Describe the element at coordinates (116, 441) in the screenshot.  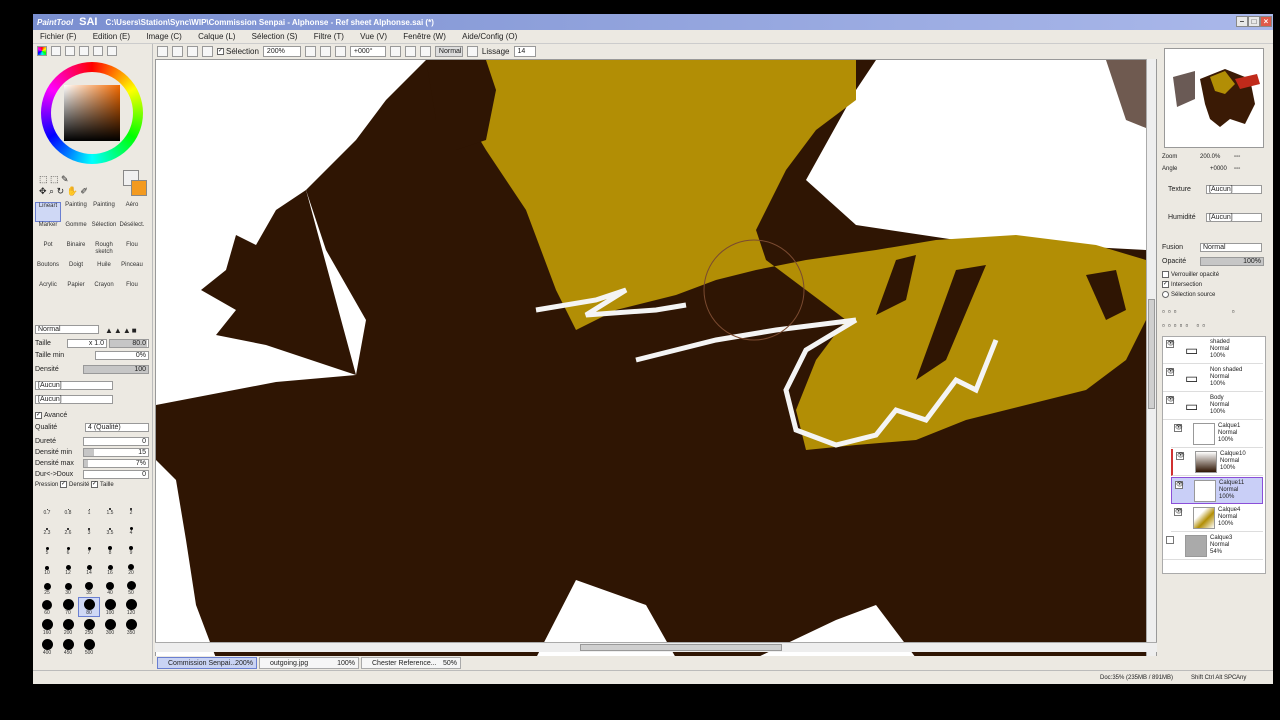
I see `durete-slider: 0` at that location.